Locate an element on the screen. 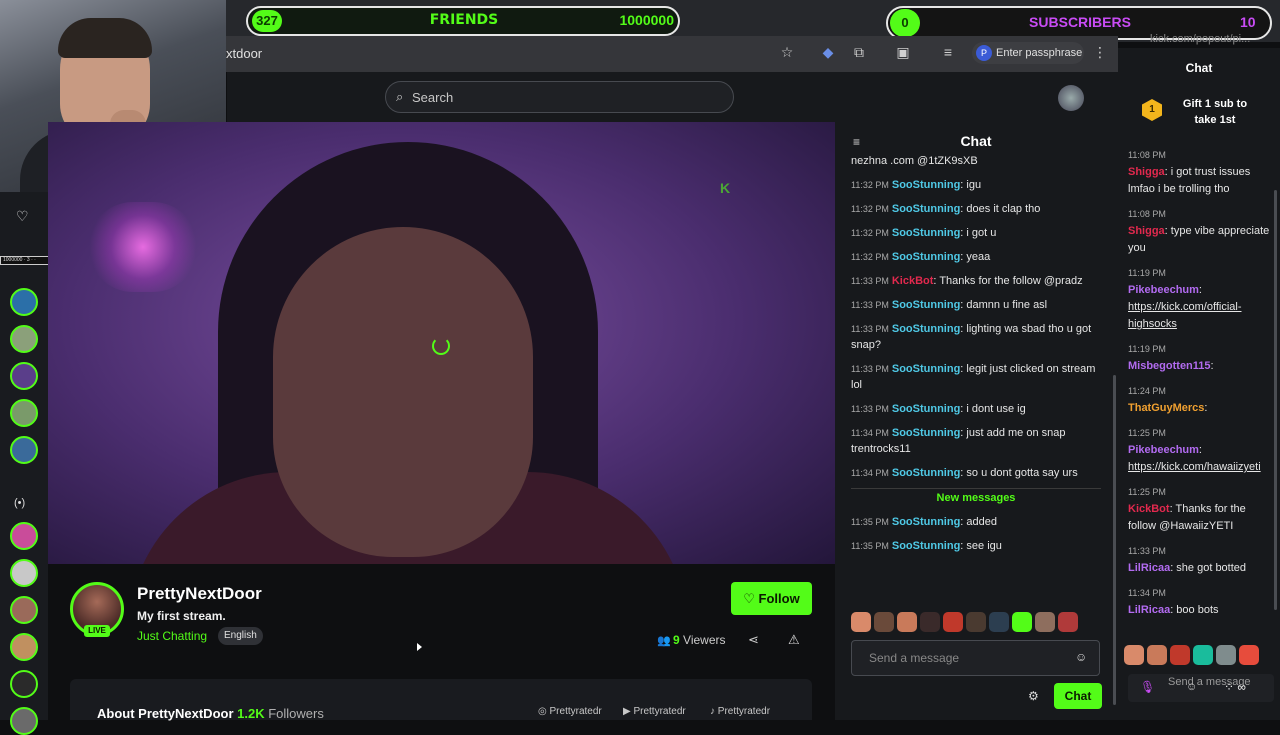  following-heart-icon: ♡ is located at coordinates (22, 216).